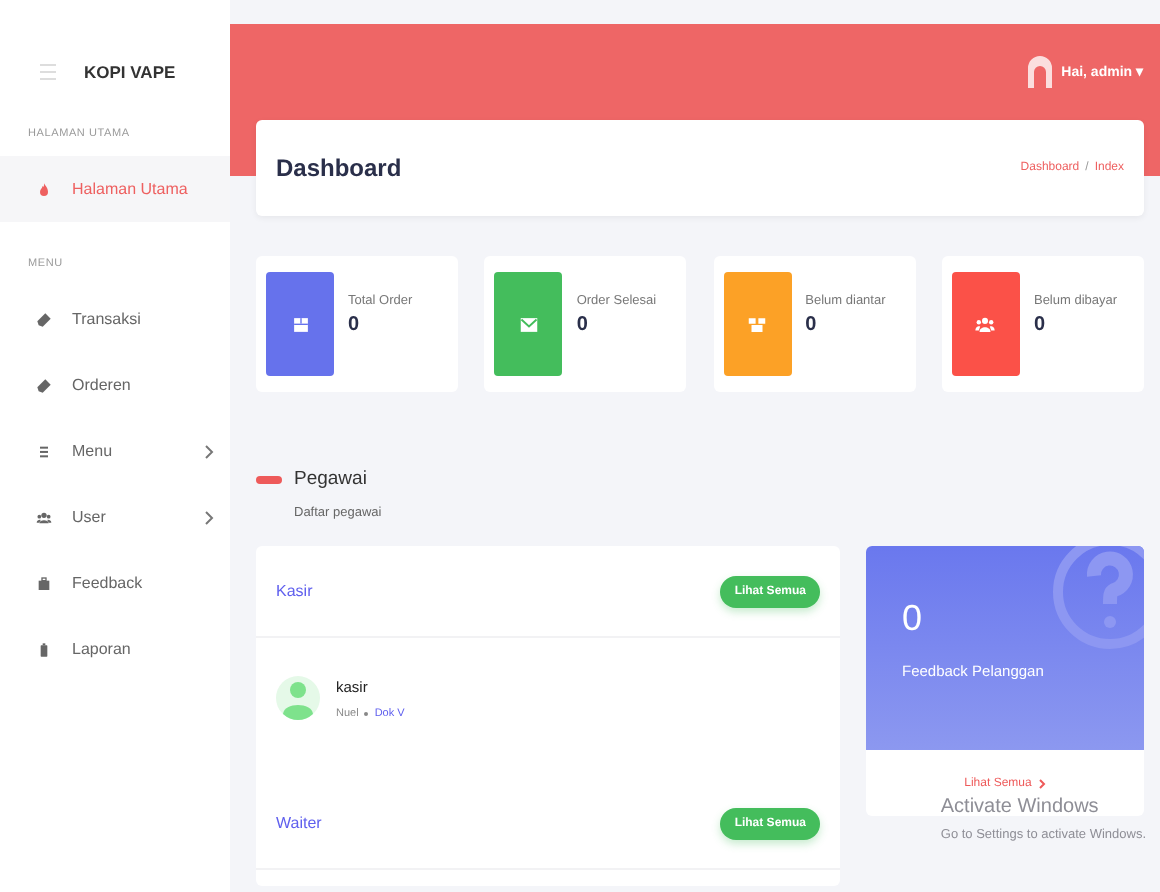 The width and height of the screenshot is (1160, 892). Describe the element at coordinates (300, 324) in the screenshot. I see `box-icon` at that location.